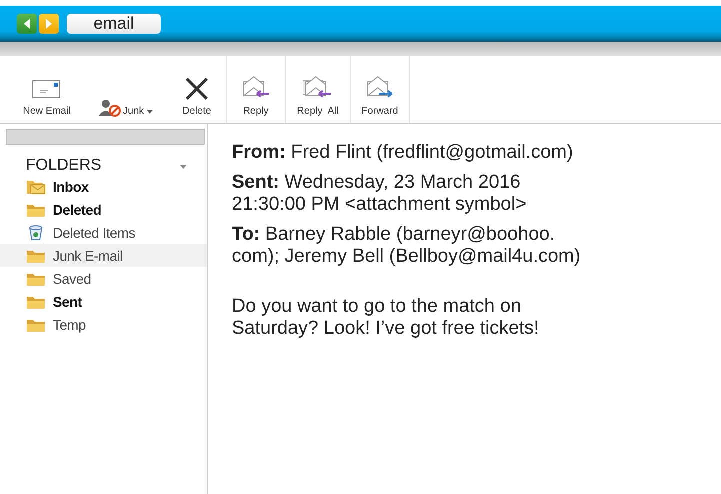  I want to click on toolbar-button: New Email, so click(47, 89).